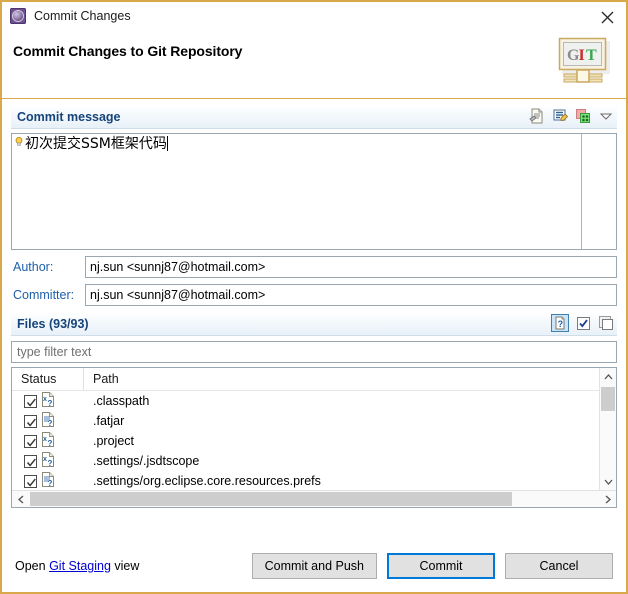 The height and width of the screenshot is (594, 628). I want to click on window-title: Commit Changes, so click(82, 16).